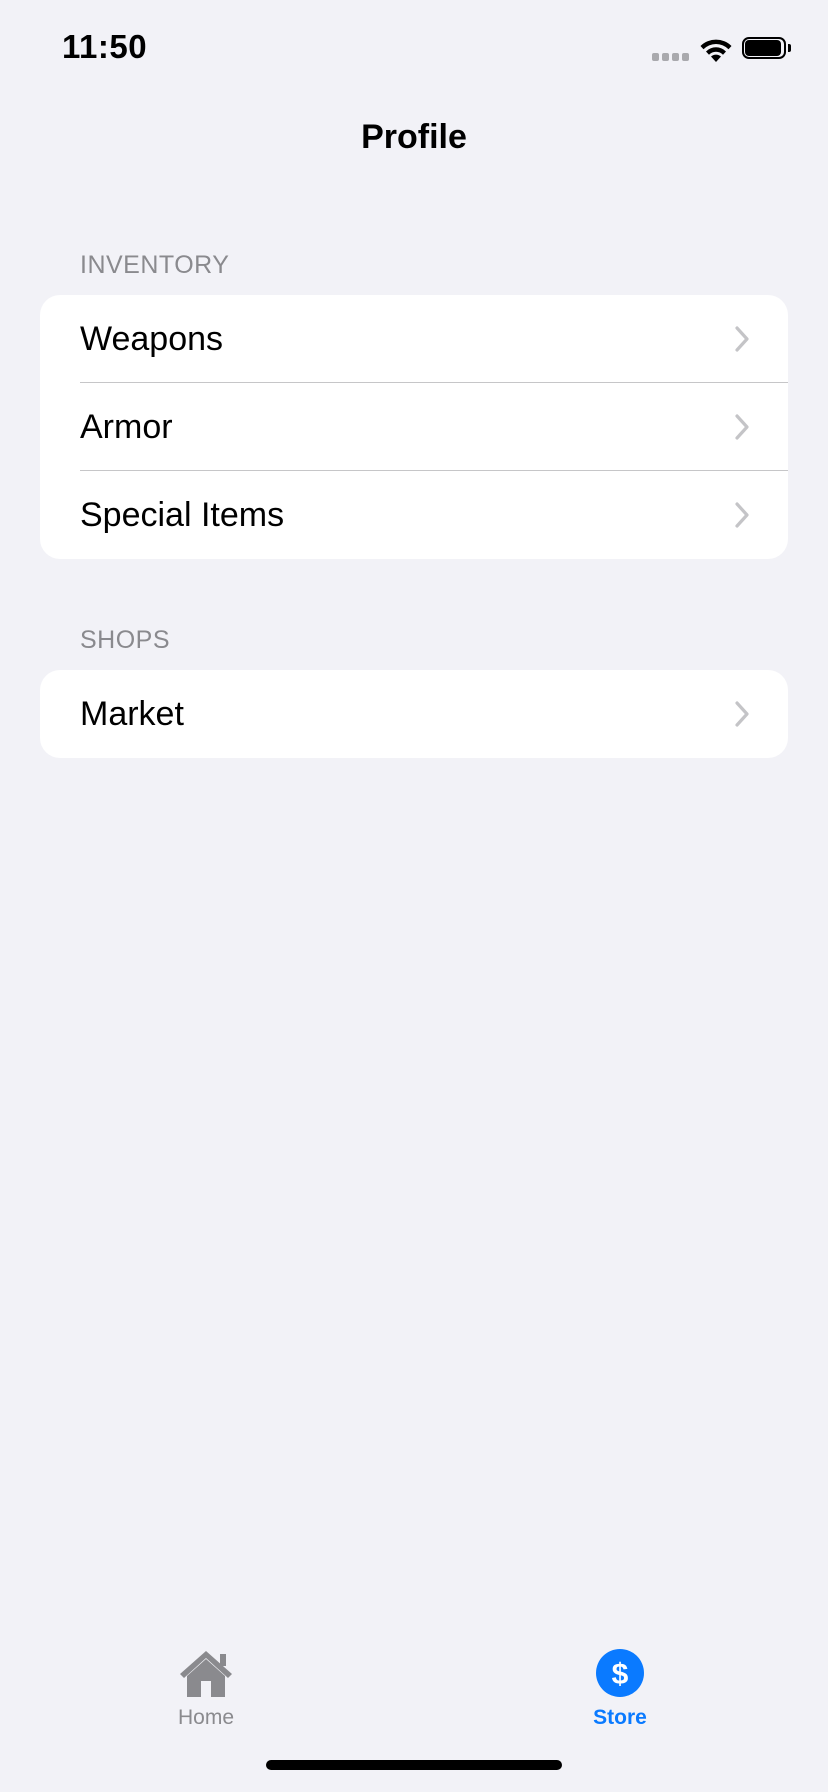 This screenshot has height=1792, width=828. I want to click on page-title: Profile, so click(414, 137).